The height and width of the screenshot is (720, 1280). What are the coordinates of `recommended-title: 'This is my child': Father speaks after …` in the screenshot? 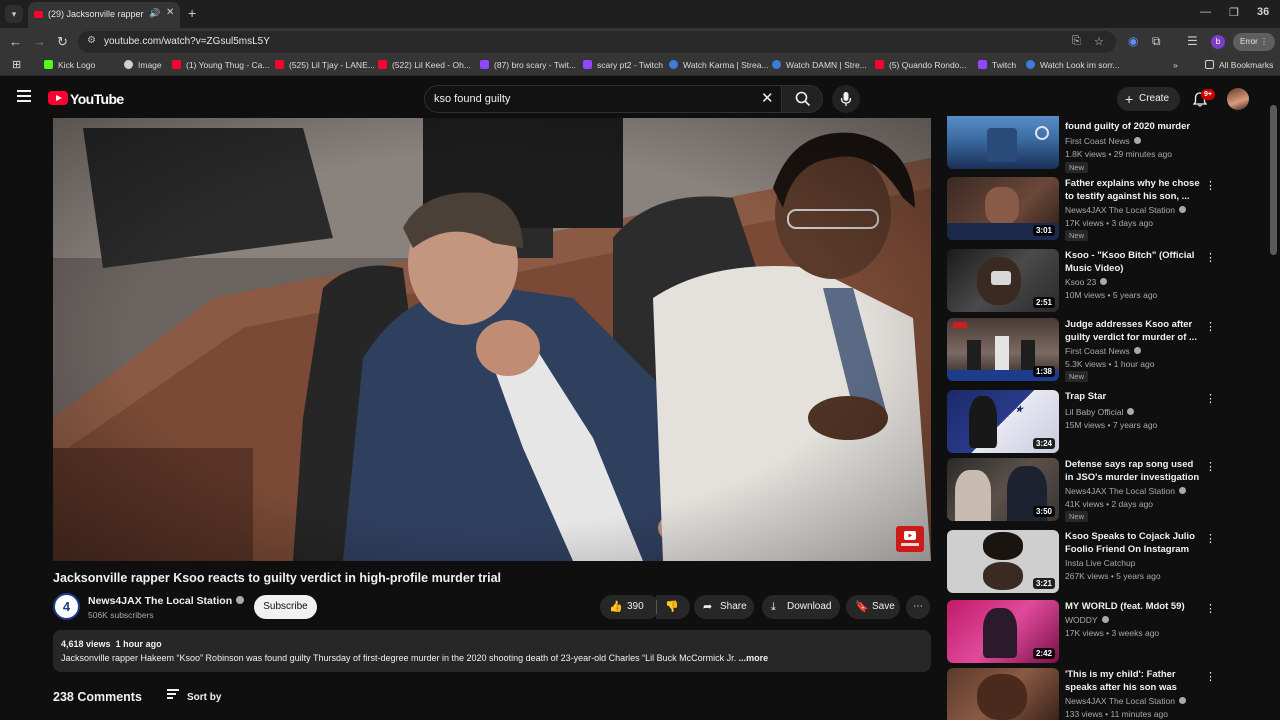 It's located at (1134, 681).